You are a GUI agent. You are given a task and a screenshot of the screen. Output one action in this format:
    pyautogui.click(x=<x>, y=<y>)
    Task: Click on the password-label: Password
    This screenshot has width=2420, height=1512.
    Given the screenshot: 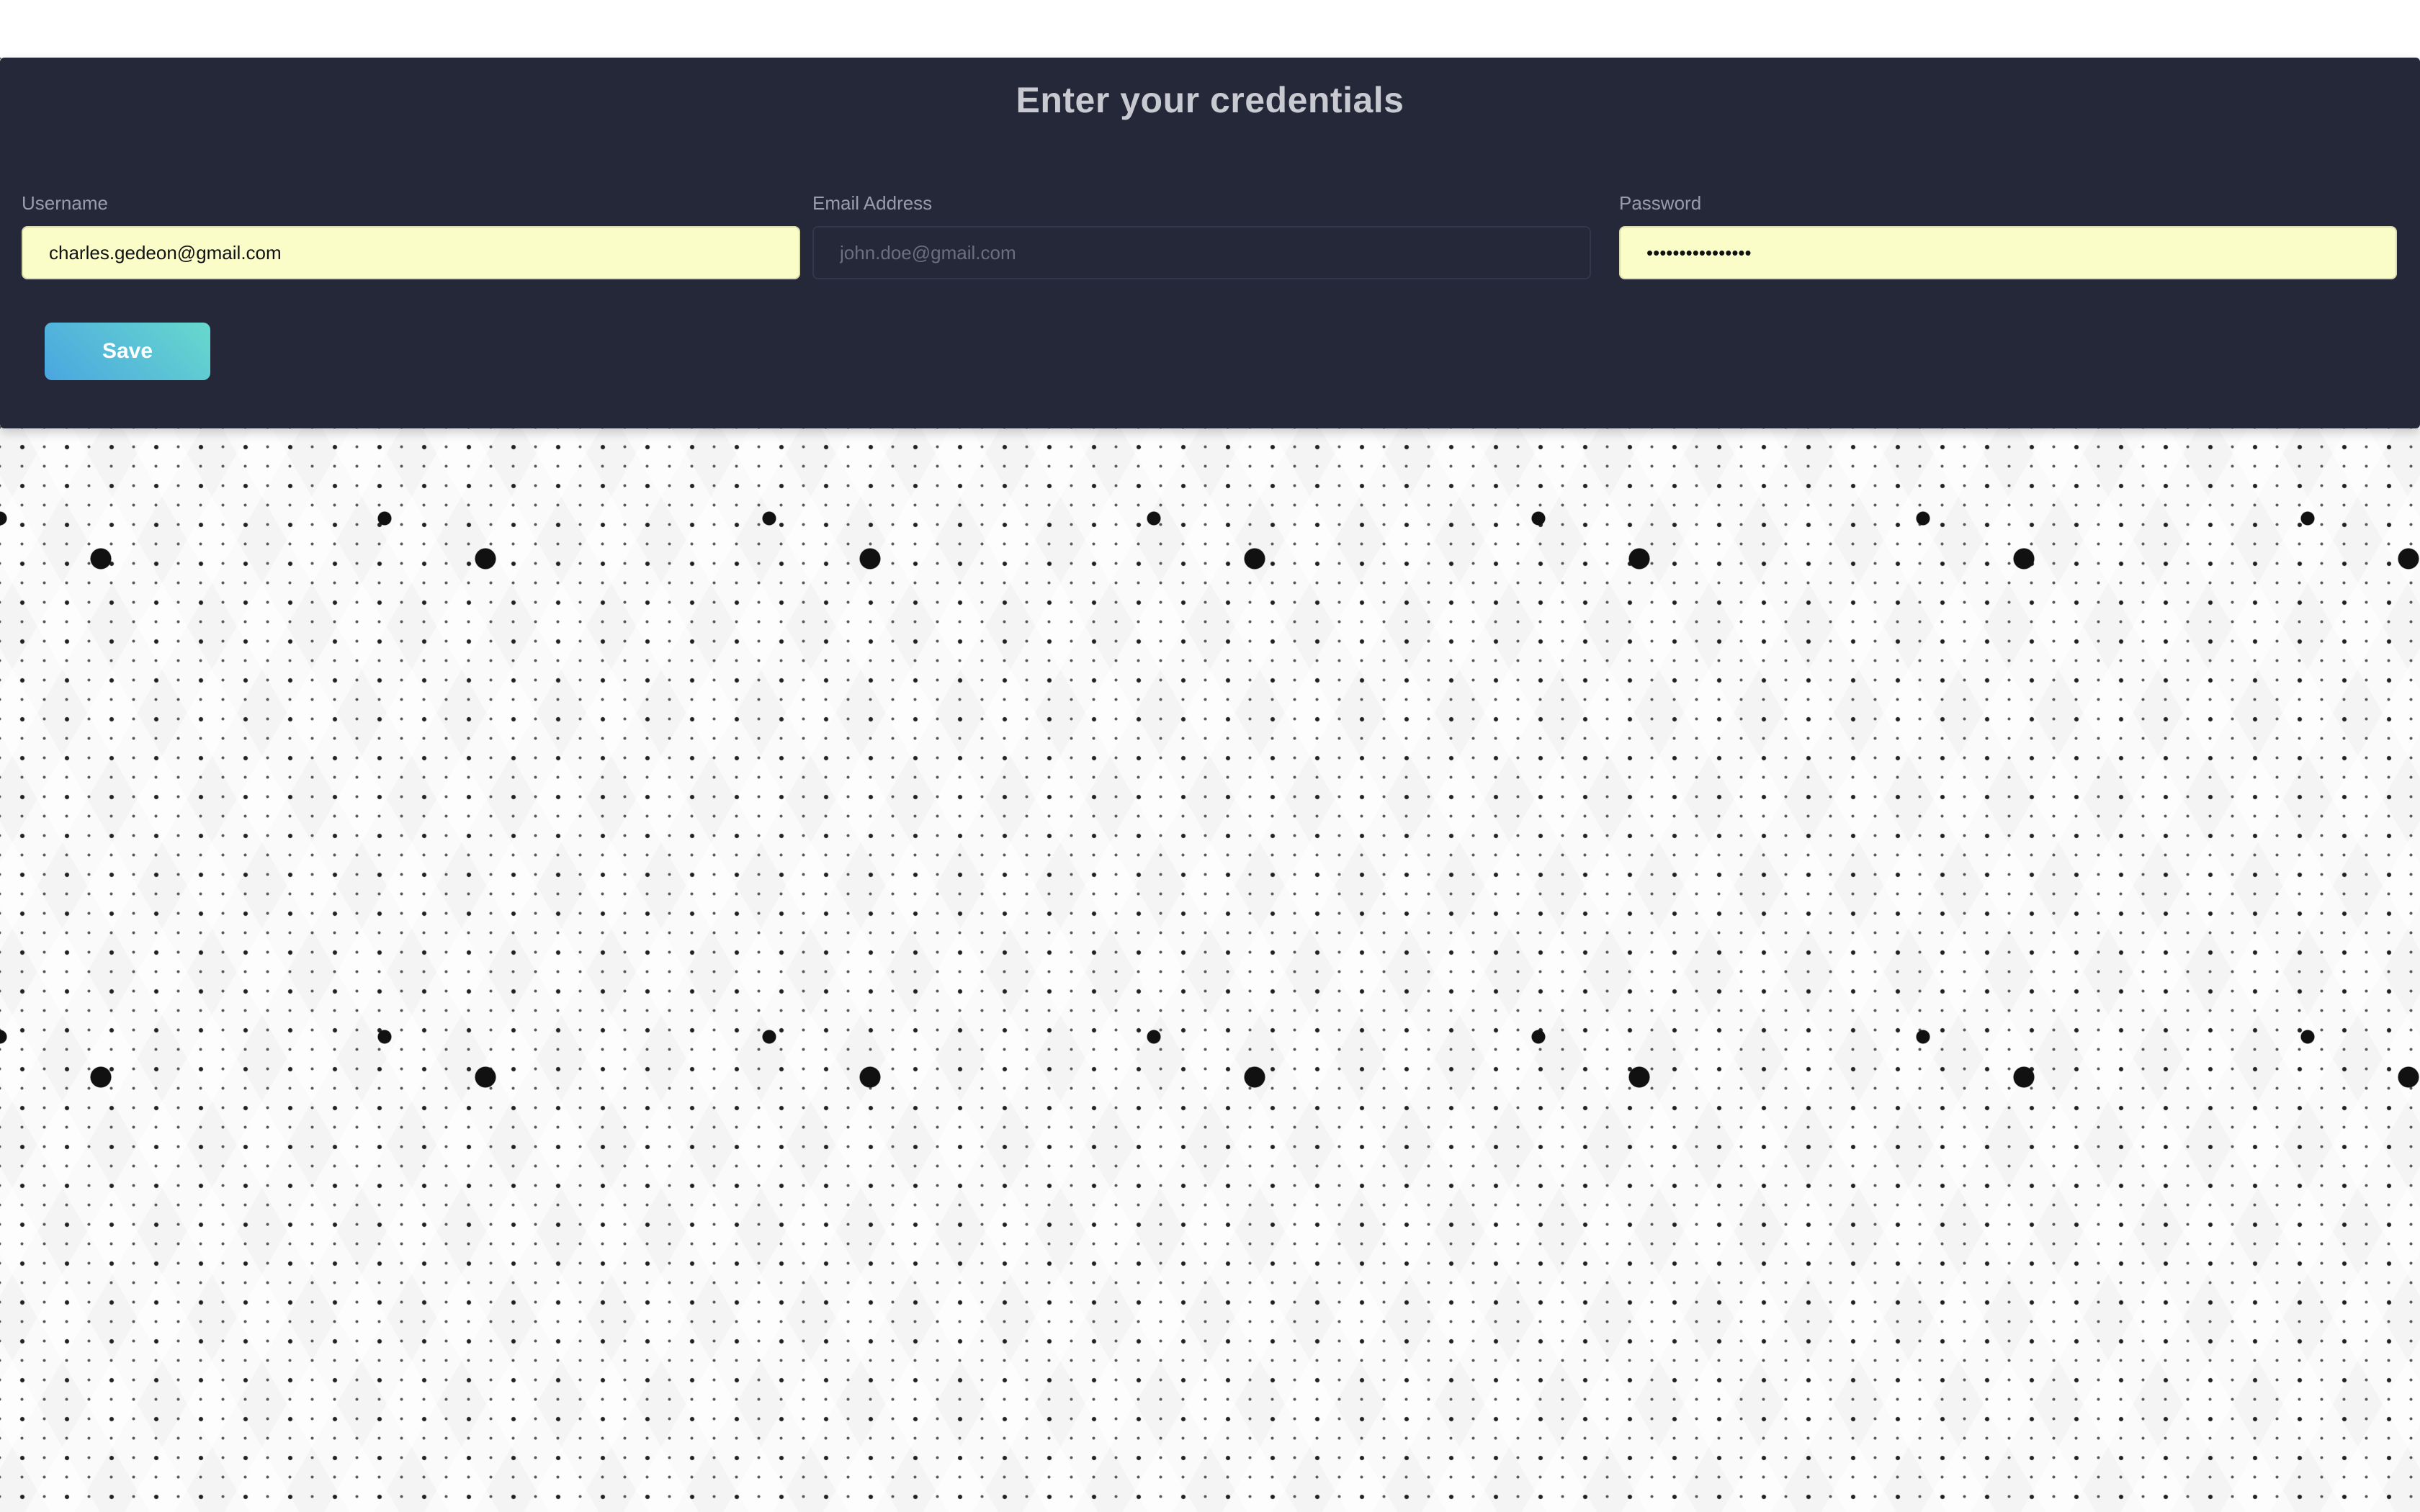 What is the action you would take?
    pyautogui.click(x=1661, y=203)
    